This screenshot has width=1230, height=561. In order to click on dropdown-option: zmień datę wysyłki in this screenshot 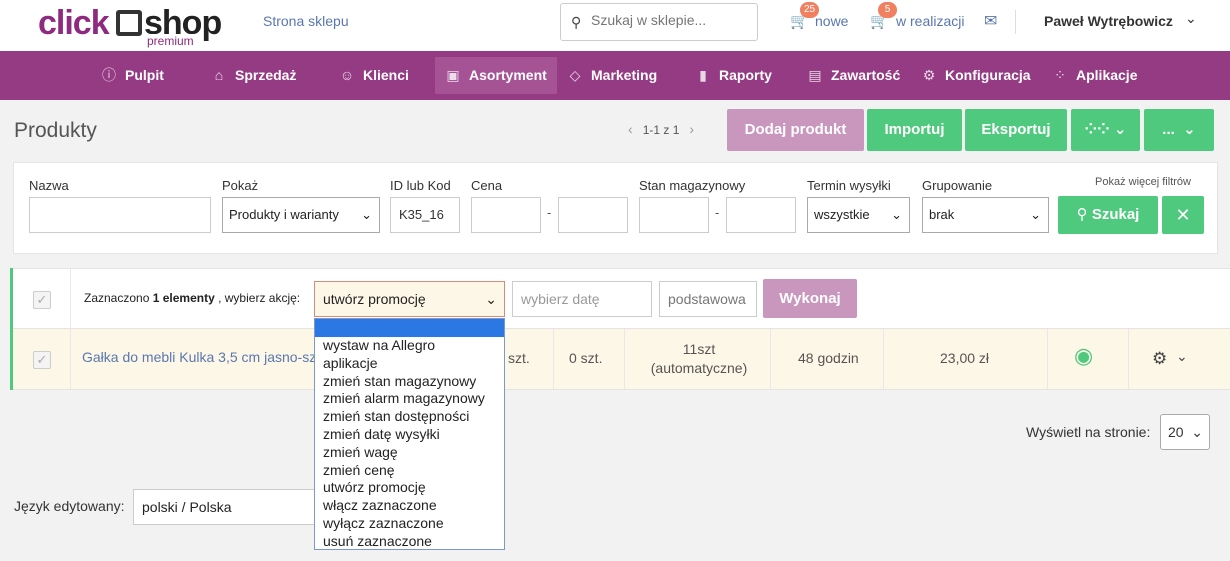, I will do `click(409, 435)`.